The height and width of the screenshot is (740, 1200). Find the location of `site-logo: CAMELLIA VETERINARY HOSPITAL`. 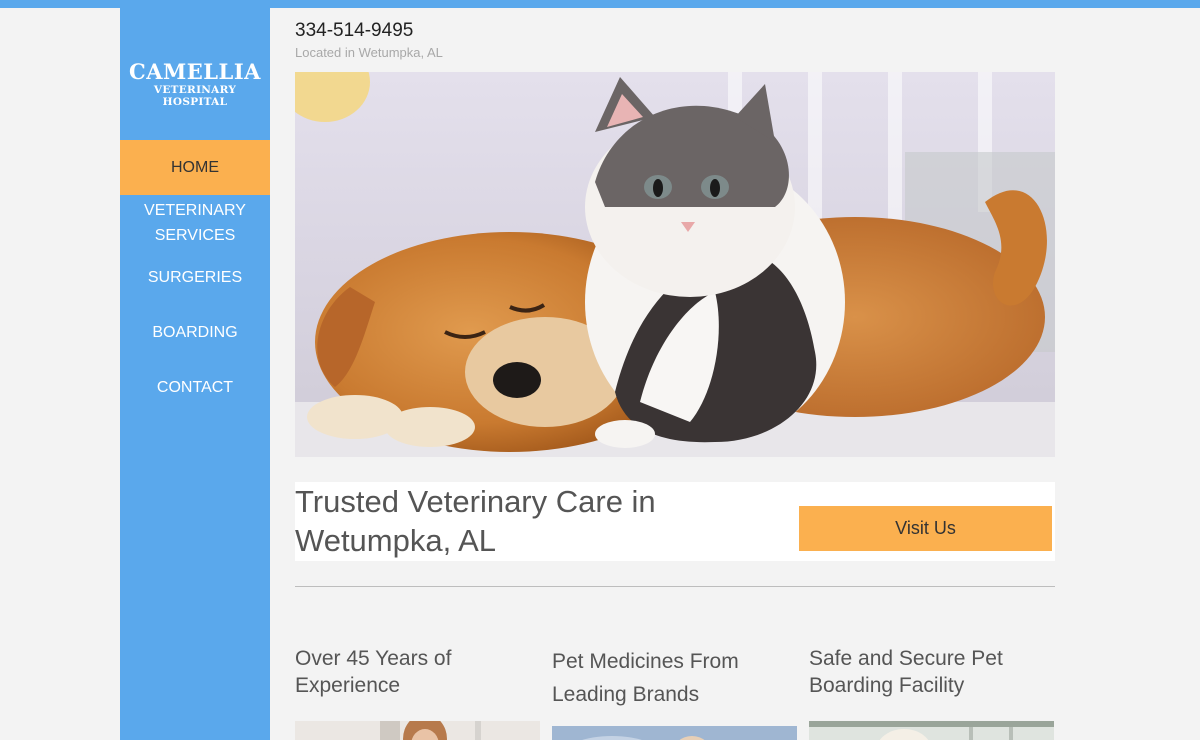

site-logo: CAMELLIA VETERINARY HOSPITAL is located at coordinates (195, 84).